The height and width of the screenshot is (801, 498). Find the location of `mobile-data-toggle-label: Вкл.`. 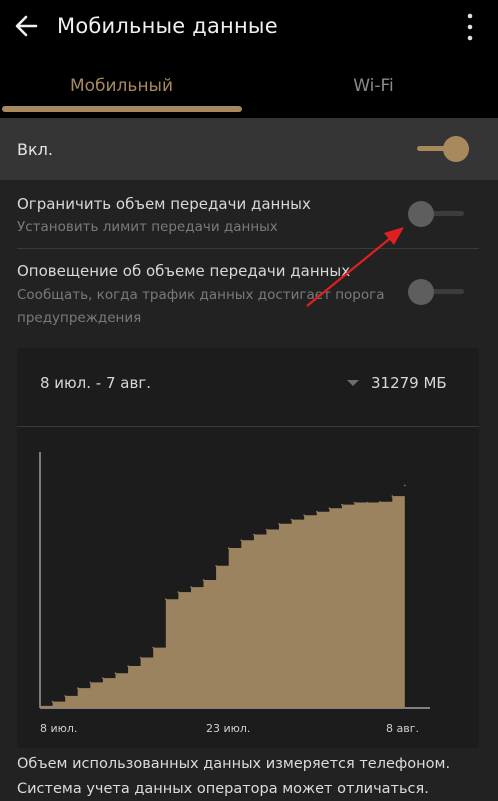

mobile-data-toggle-label: Вкл. is located at coordinates (35, 149).